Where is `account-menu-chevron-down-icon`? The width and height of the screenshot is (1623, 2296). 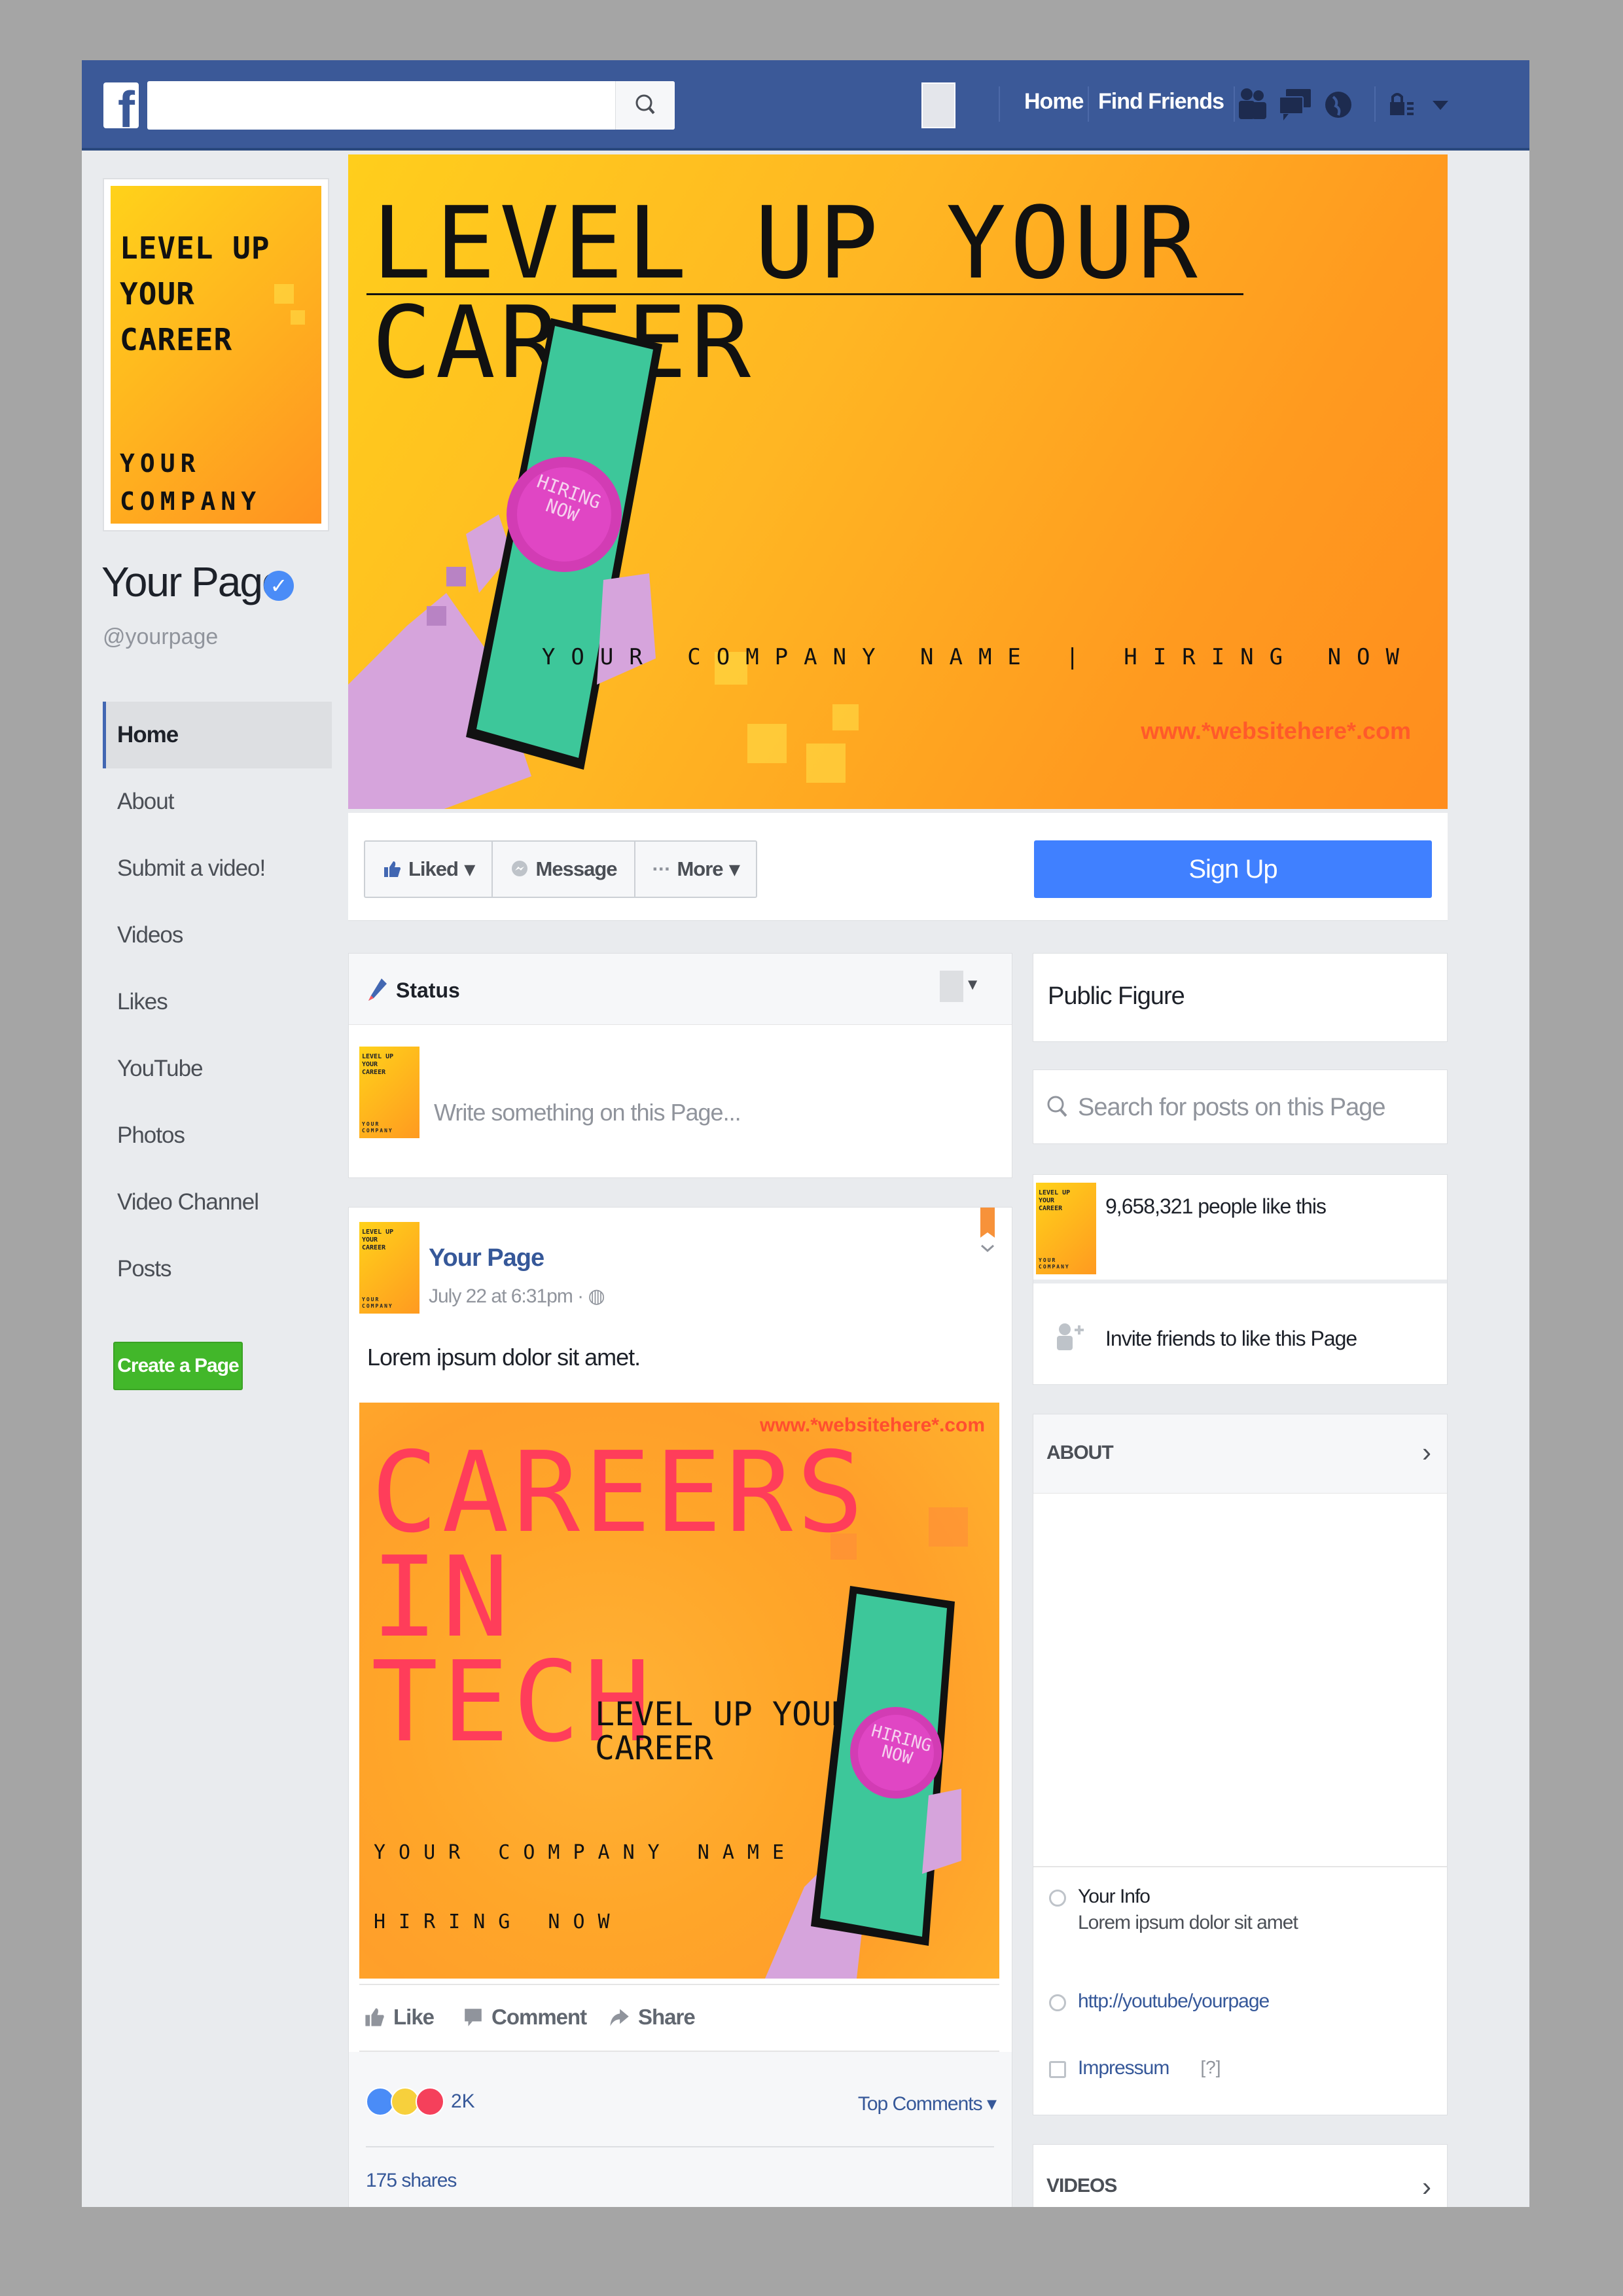 account-menu-chevron-down-icon is located at coordinates (1441, 104).